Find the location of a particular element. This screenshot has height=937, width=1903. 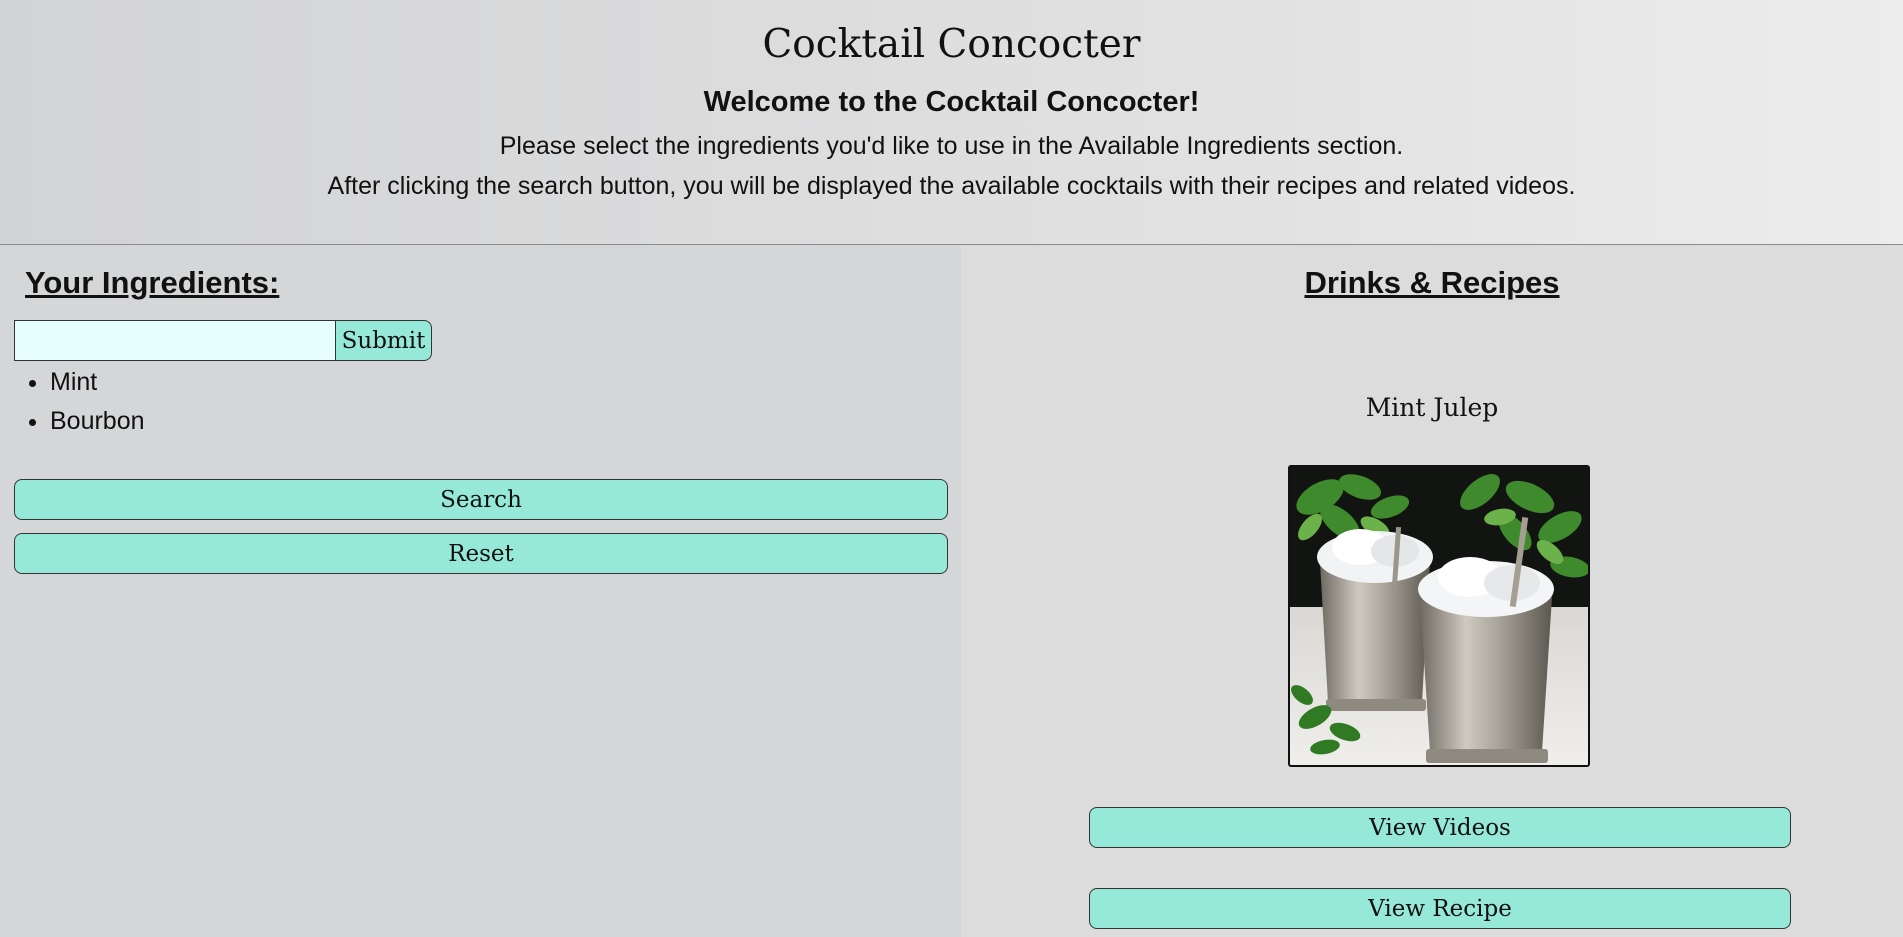

drink-image is located at coordinates (1439, 616).